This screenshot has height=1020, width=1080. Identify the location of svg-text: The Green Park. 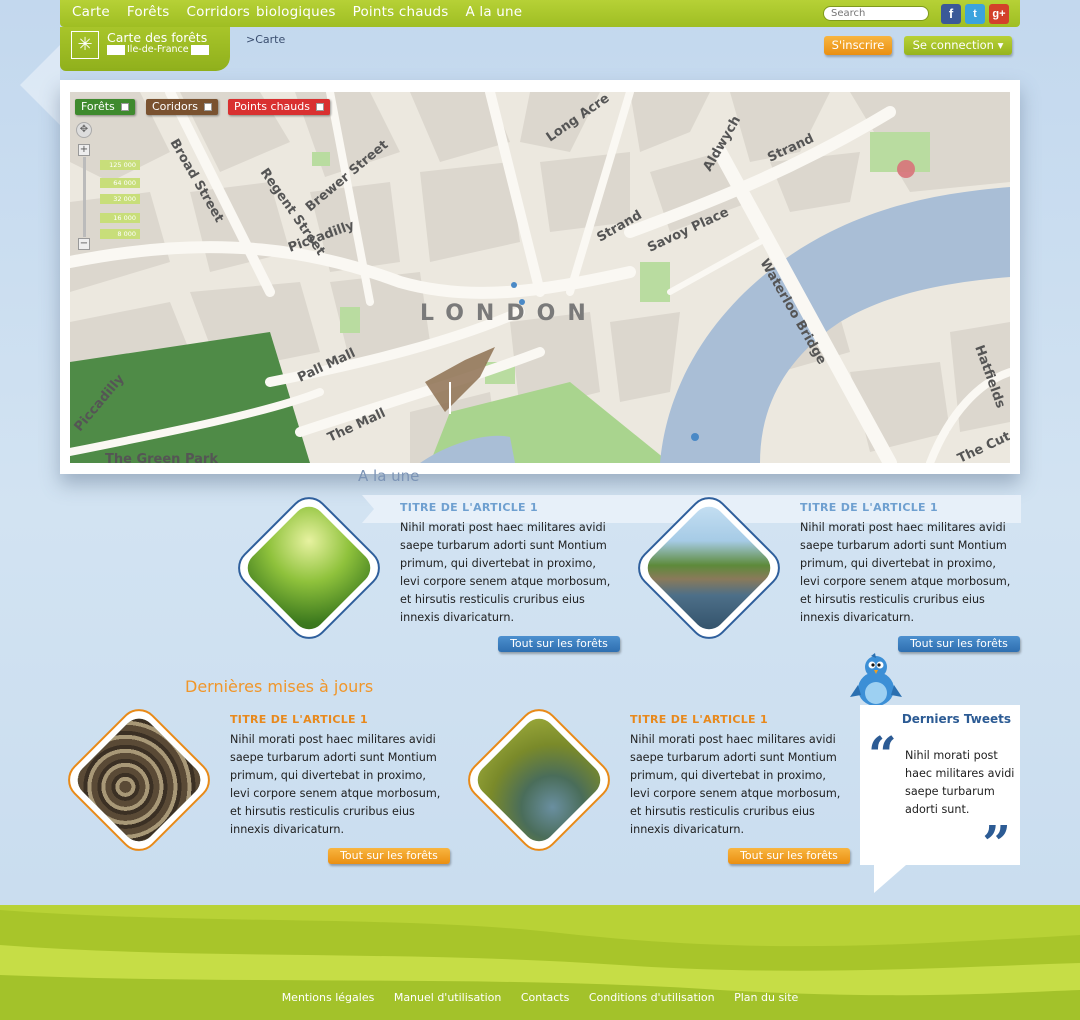
(161, 457).